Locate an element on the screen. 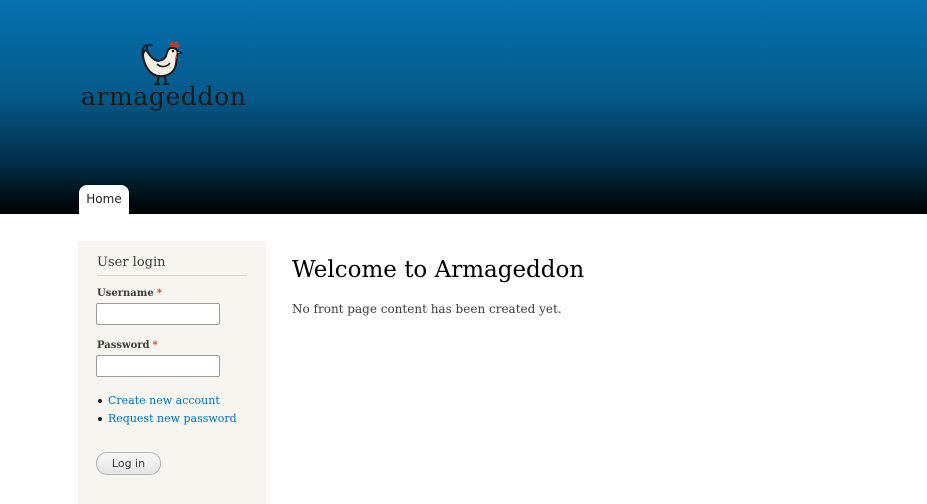  site-logo: armageddon is located at coordinates (163, 78).